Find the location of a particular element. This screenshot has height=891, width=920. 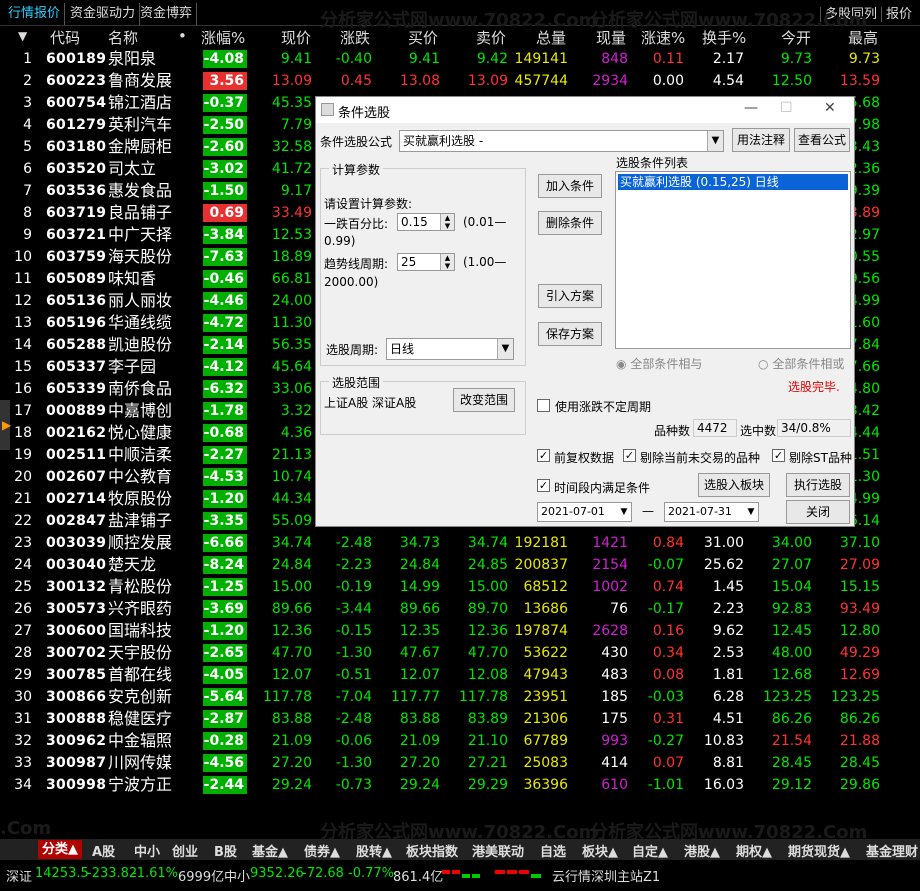

close-button: 关闭 is located at coordinates (818, 512).